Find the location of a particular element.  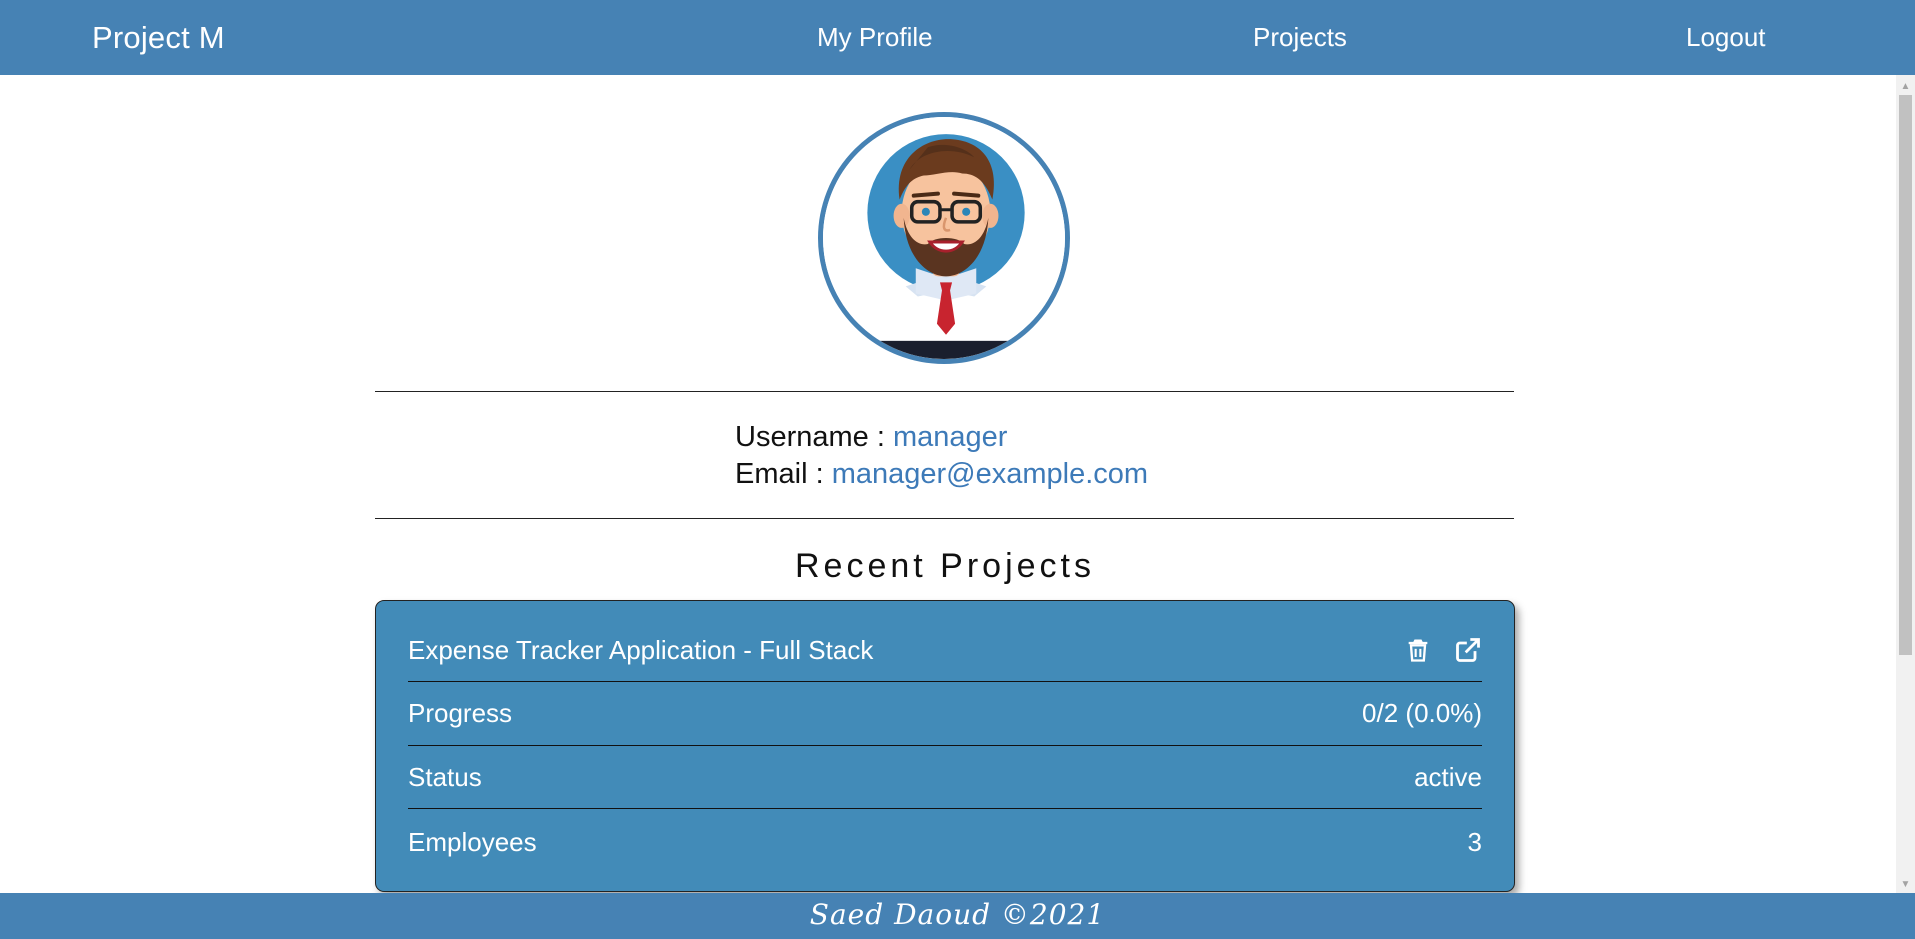

divider-bottom is located at coordinates (944, 518).